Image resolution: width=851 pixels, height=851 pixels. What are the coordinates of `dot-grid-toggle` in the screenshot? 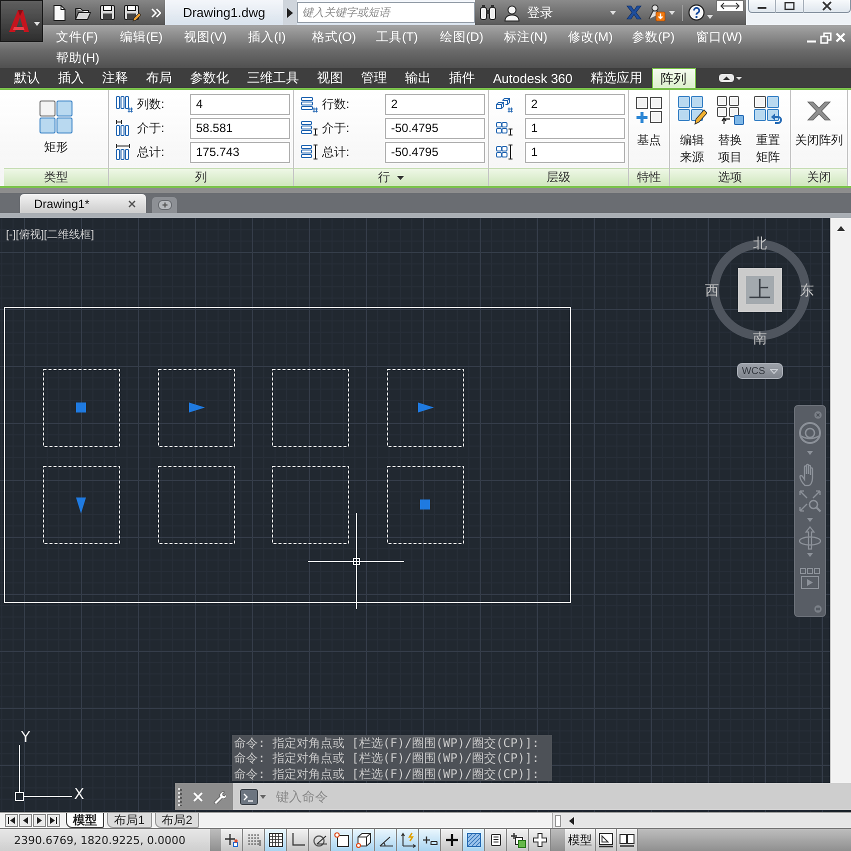 It's located at (254, 840).